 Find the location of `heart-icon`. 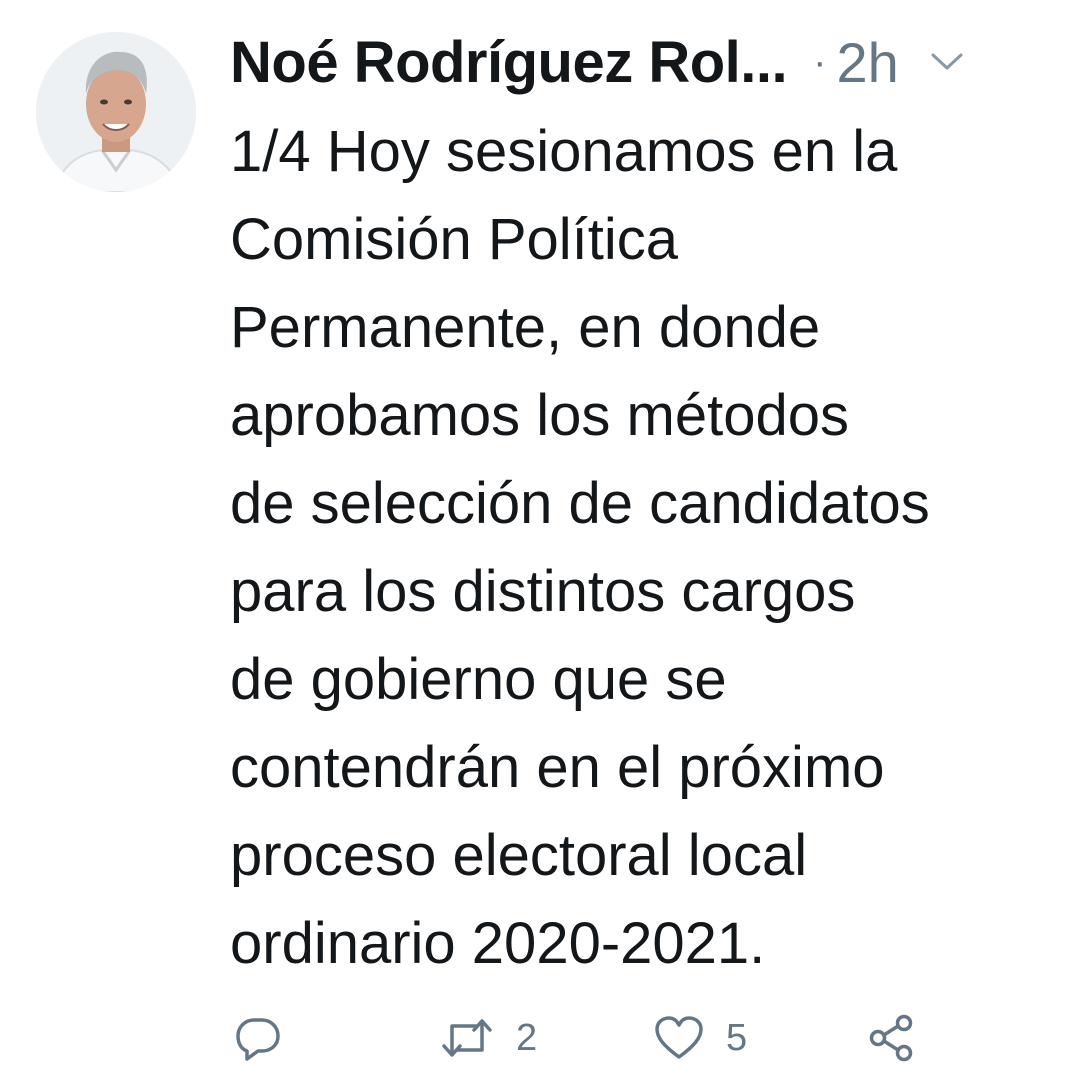

heart-icon is located at coordinates (679, 1037).